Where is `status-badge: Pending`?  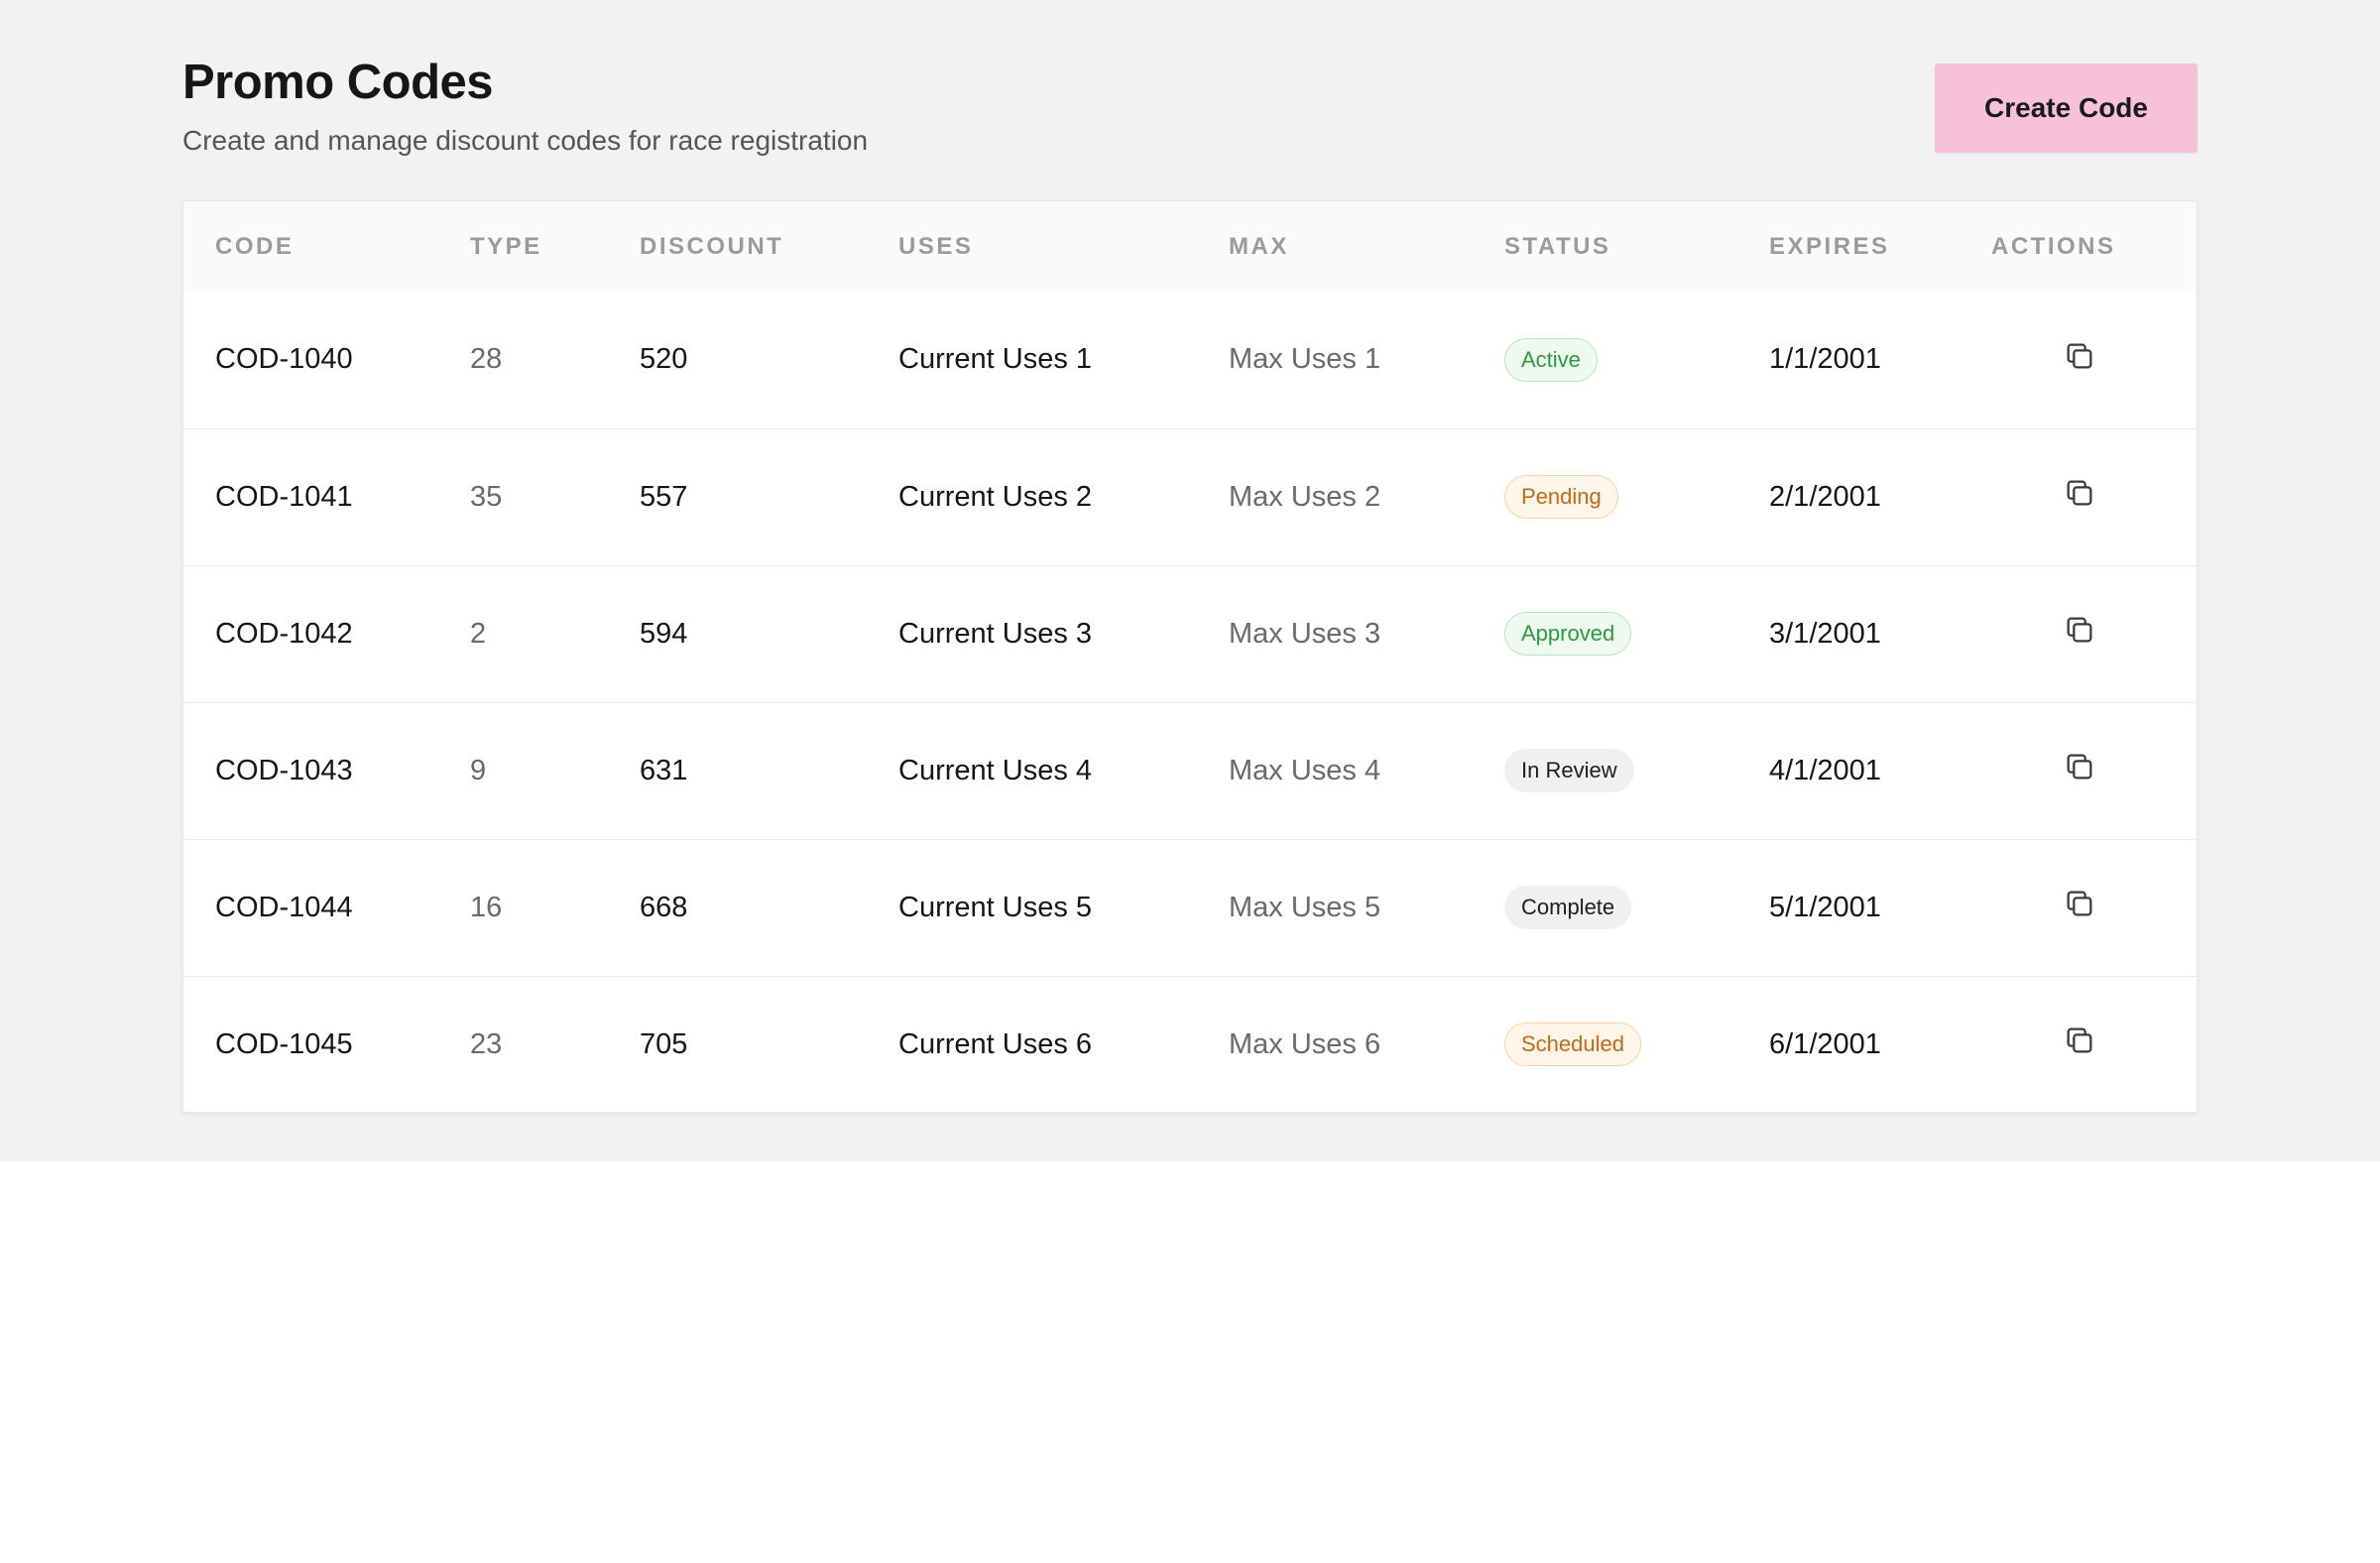 status-badge: Pending is located at coordinates (1561, 497).